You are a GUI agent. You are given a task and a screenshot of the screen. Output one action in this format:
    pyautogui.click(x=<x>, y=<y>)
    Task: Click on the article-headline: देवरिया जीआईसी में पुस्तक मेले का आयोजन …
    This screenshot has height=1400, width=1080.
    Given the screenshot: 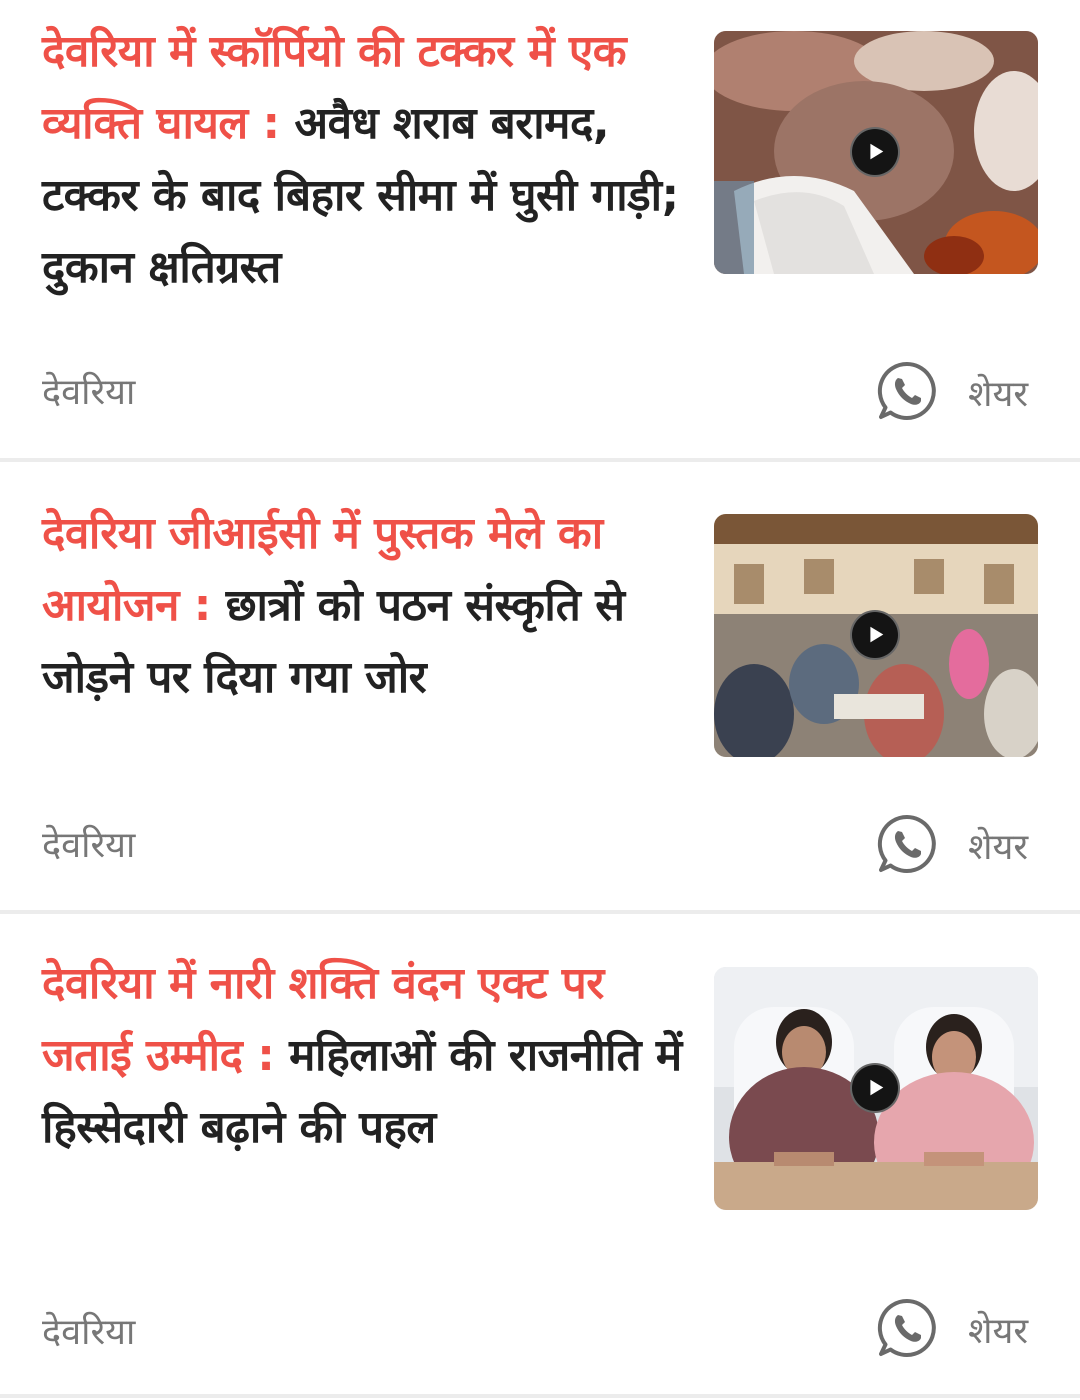 What is the action you would take?
    pyautogui.click(x=364, y=606)
    